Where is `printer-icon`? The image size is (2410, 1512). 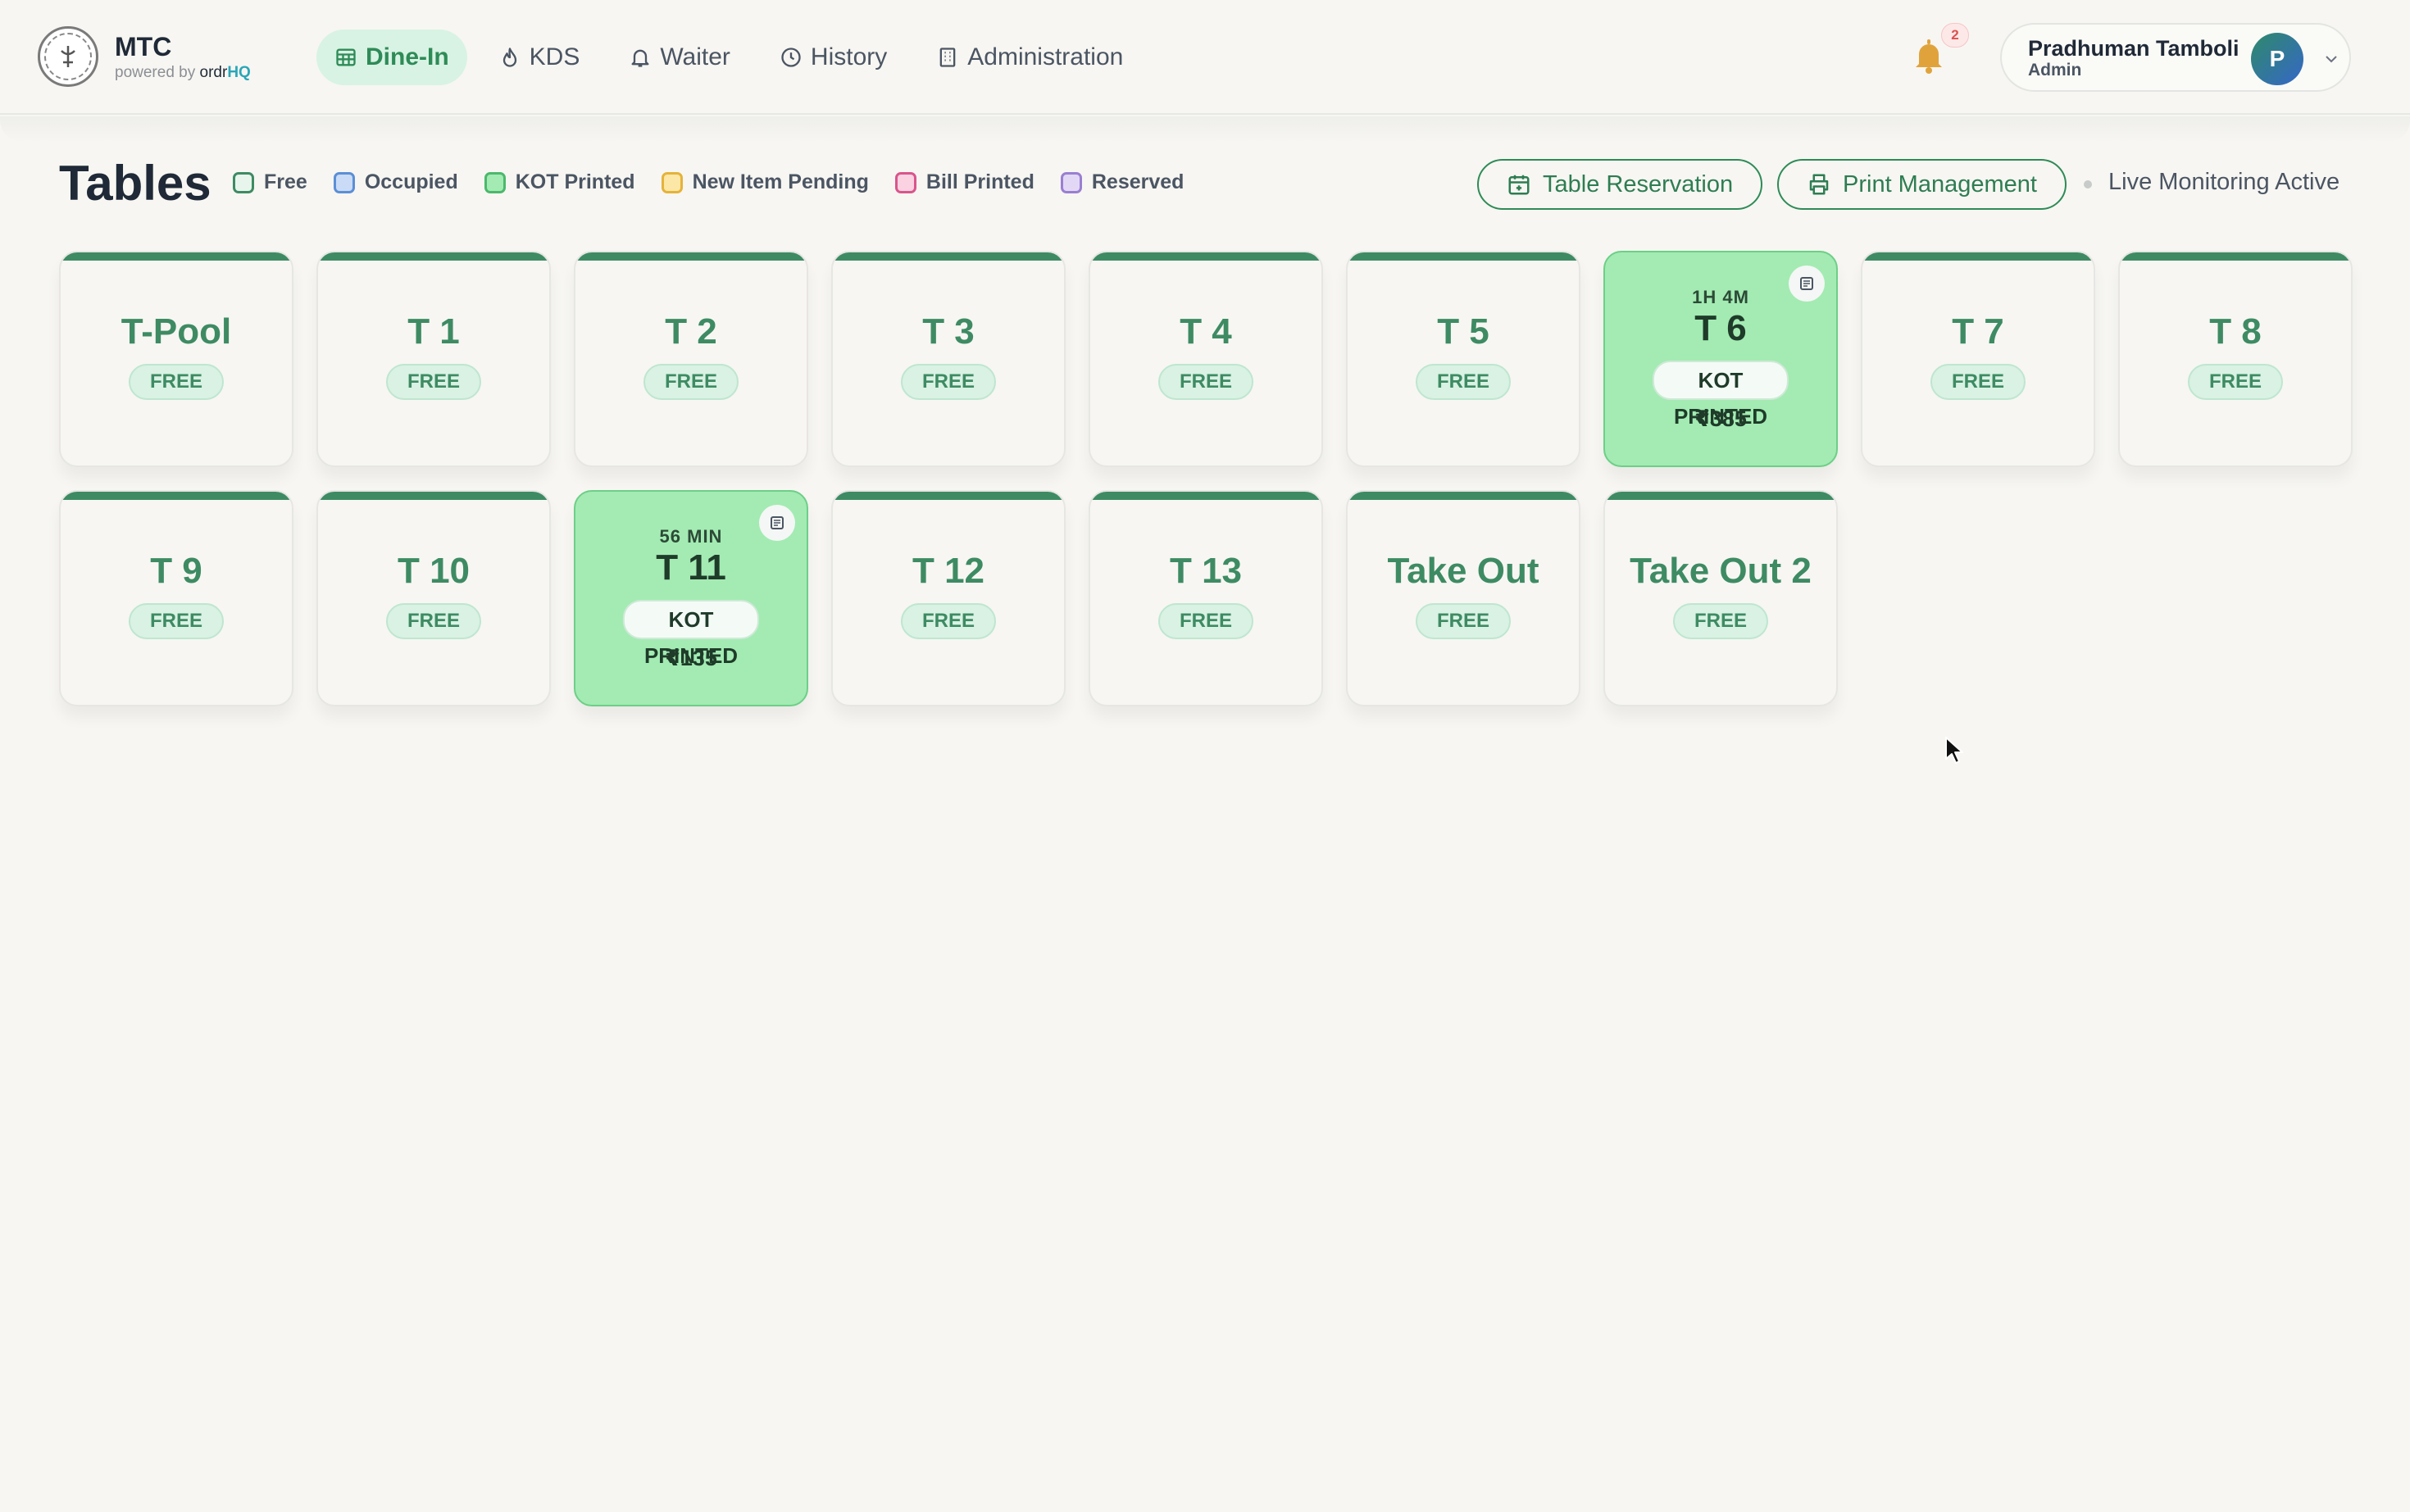
printer-icon is located at coordinates (1819, 184).